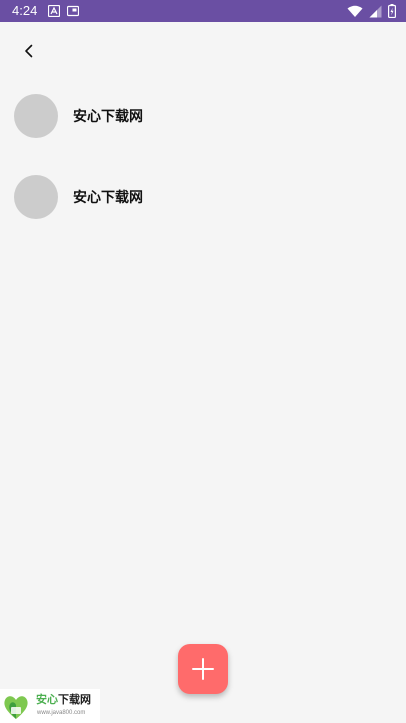  What do you see at coordinates (355, 11) in the screenshot?
I see `wifi-icon` at bounding box center [355, 11].